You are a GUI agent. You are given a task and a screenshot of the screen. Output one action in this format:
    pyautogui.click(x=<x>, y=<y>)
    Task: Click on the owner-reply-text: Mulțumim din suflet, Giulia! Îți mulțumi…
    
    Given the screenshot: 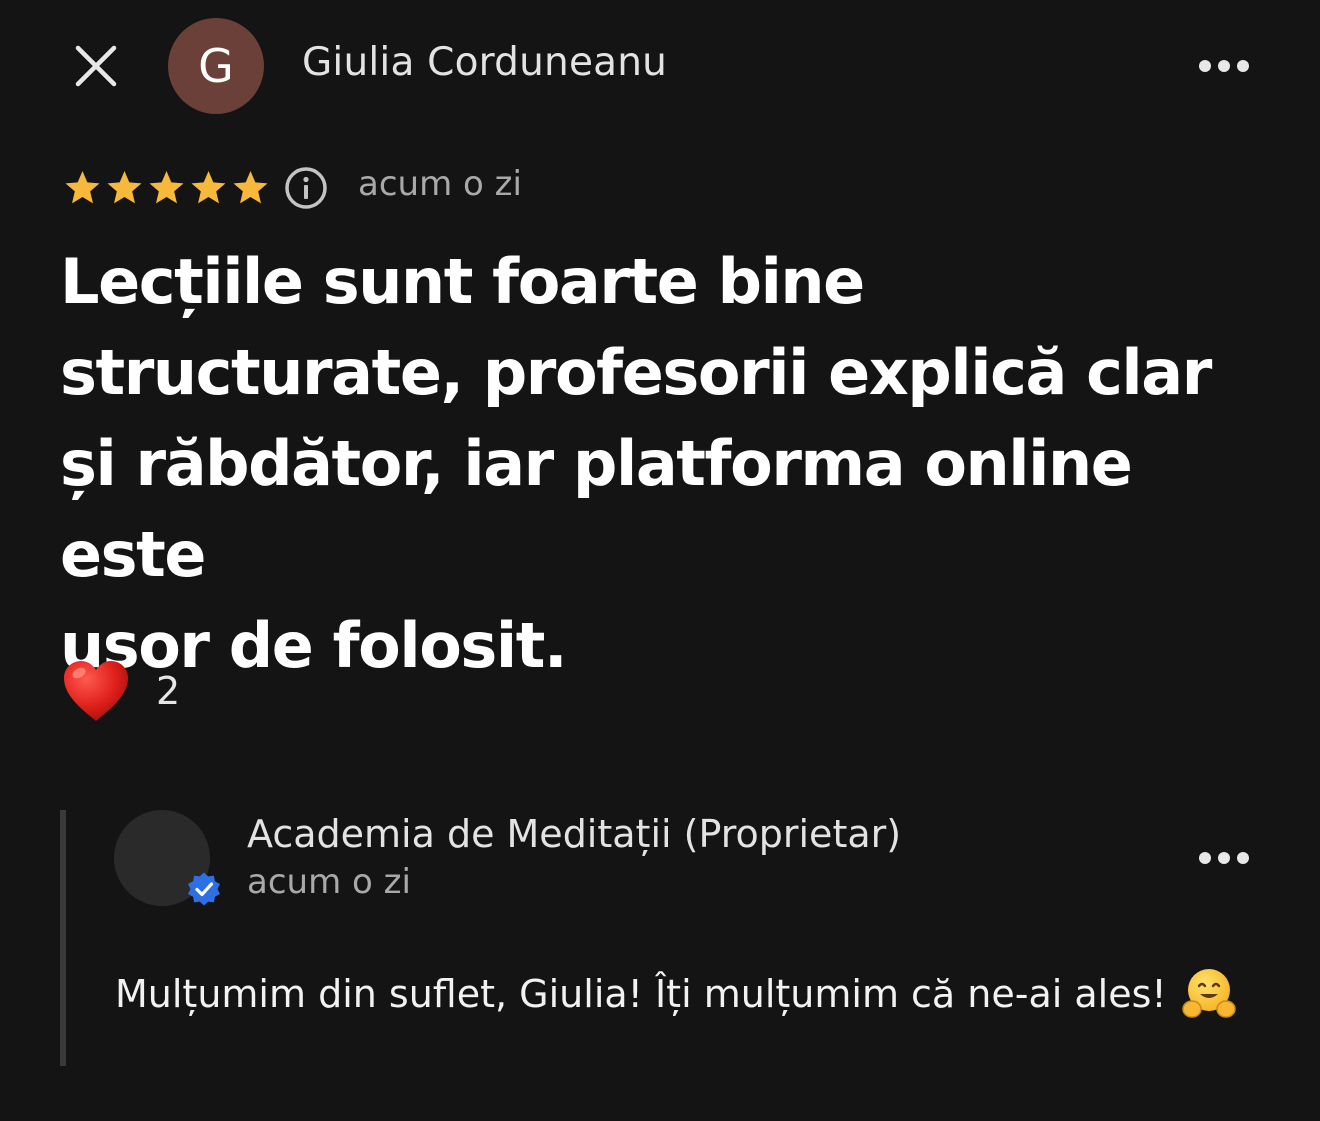 What is the action you would take?
    pyautogui.click(x=676, y=994)
    